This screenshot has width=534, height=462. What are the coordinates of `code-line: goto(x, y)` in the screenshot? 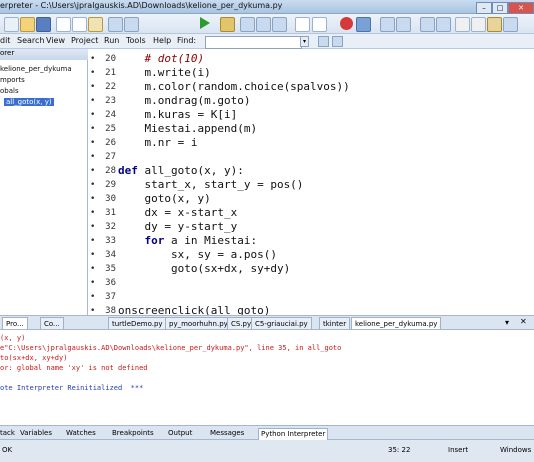 It's located at (164, 199).